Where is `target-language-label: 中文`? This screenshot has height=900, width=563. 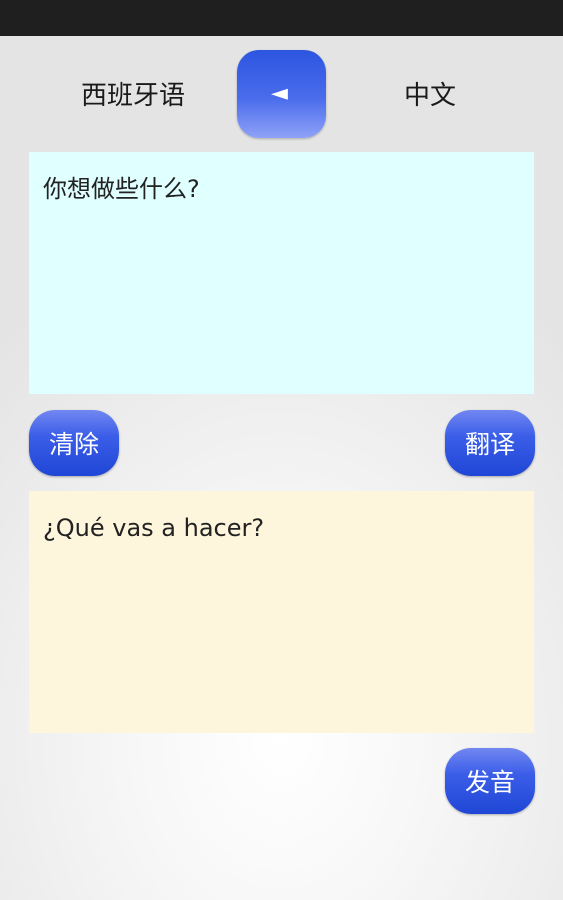 target-language-label: 中文 is located at coordinates (430, 96).